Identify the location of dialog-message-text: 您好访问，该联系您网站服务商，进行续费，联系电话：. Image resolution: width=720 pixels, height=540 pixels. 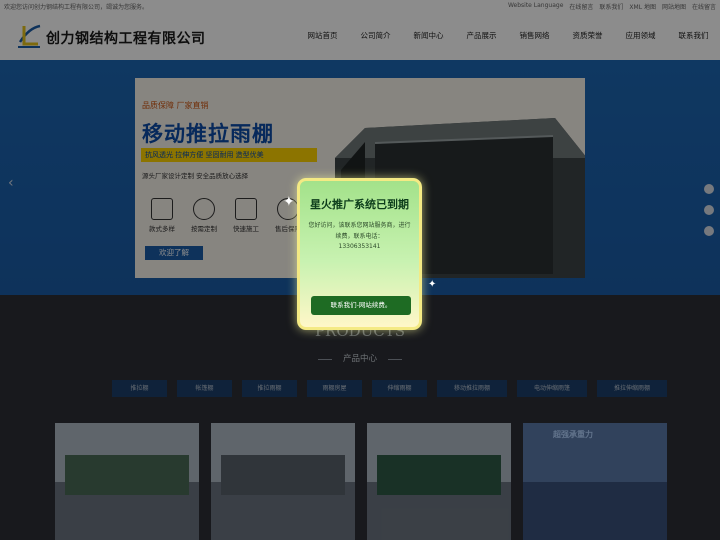
(359, 231).